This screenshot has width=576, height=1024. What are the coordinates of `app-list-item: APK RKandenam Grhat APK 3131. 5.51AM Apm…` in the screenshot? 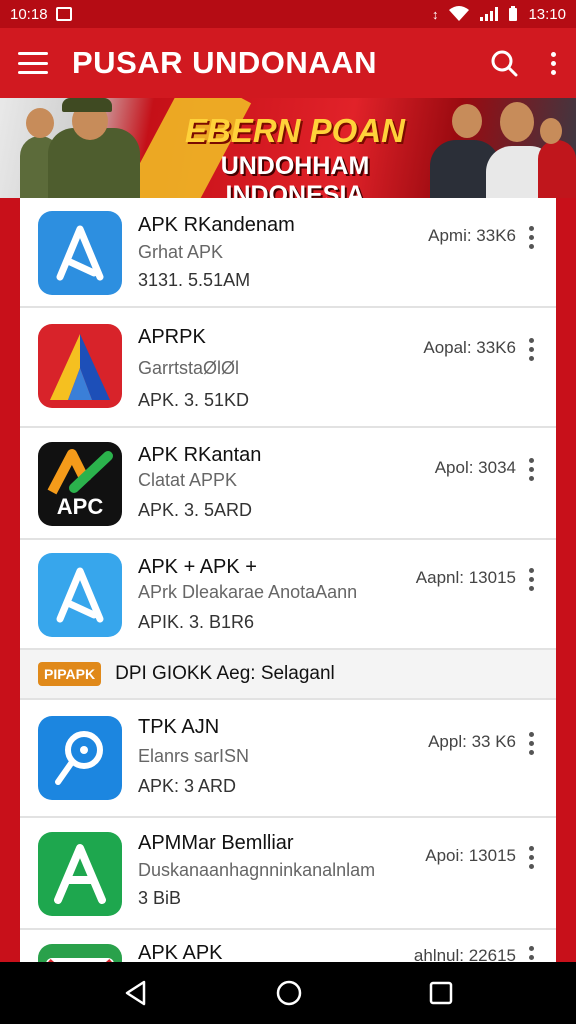 It's located at (288, 253).